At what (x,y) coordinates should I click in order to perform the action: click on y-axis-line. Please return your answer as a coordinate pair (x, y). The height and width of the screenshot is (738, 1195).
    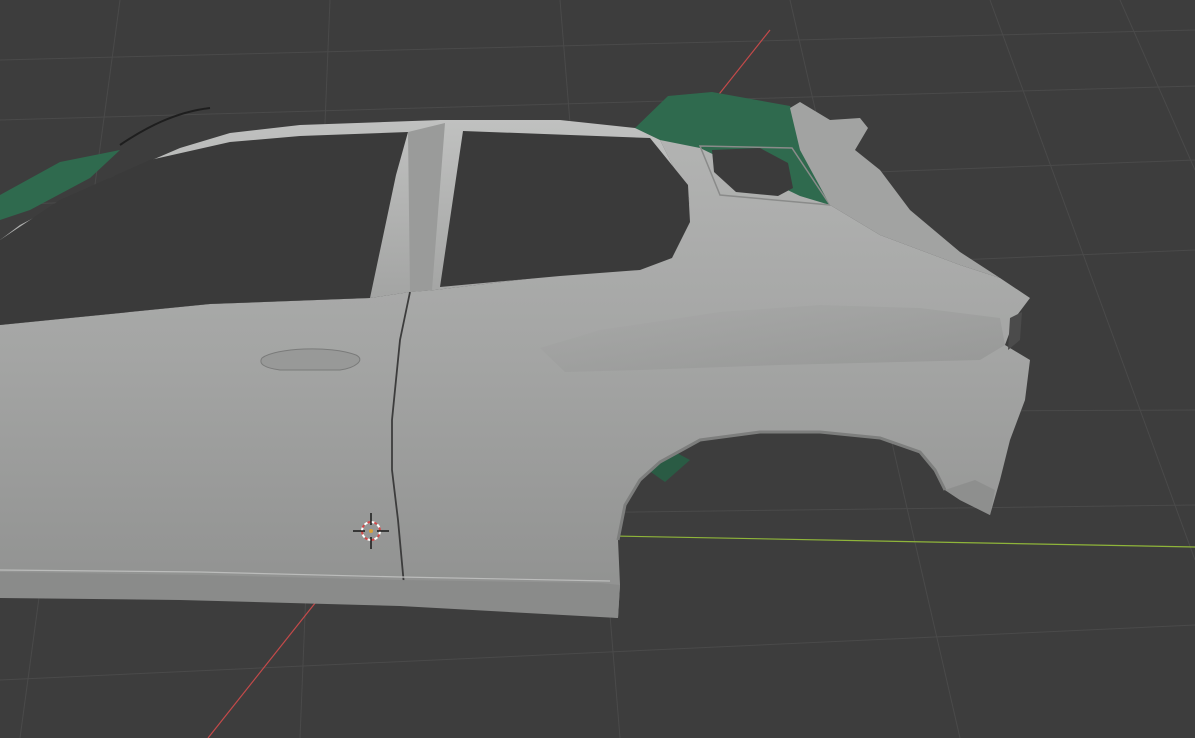
    Looking at the image, I should click on (877, 541).